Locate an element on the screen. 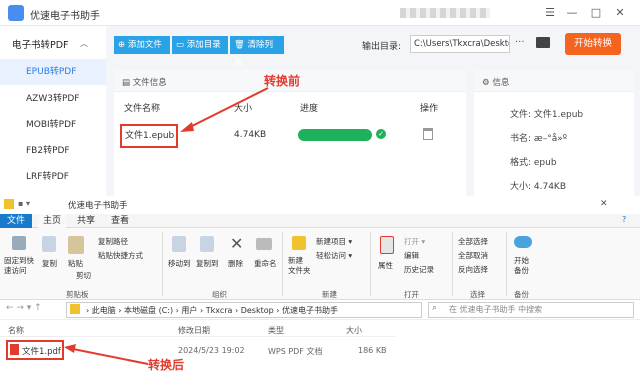 The height and width of the screenshot is (392, 640). start-backup-button: 开始 备份 is located at coordinates (521, 266).